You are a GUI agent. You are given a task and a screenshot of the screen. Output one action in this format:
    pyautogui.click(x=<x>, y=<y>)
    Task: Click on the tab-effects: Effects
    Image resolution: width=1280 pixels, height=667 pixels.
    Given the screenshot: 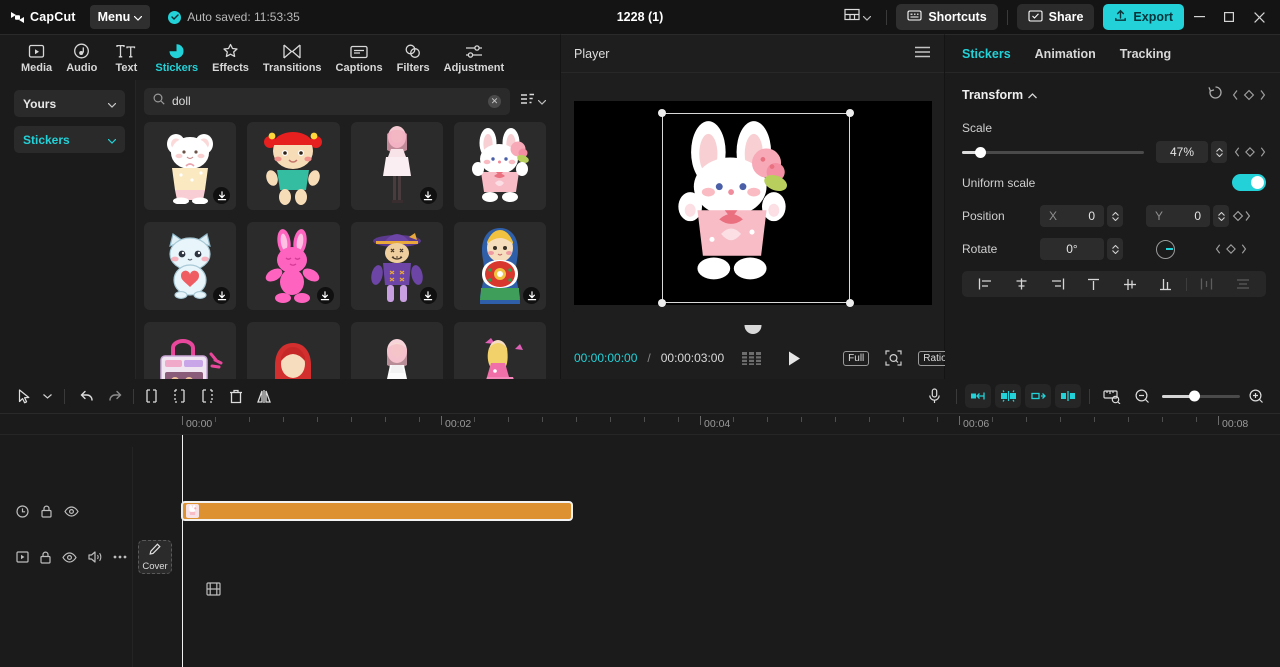 What is the action you would take?
    pyautogui.click(x=230, y=57)
    